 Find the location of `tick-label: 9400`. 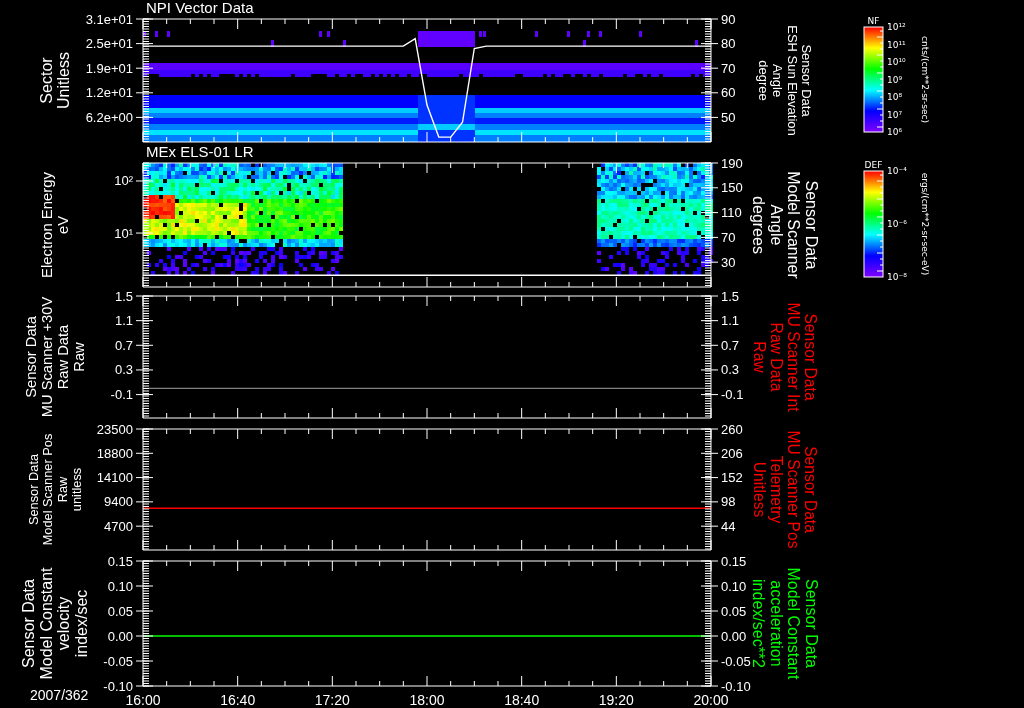

tick-label: 9400 is located at coordinates (118, 502).